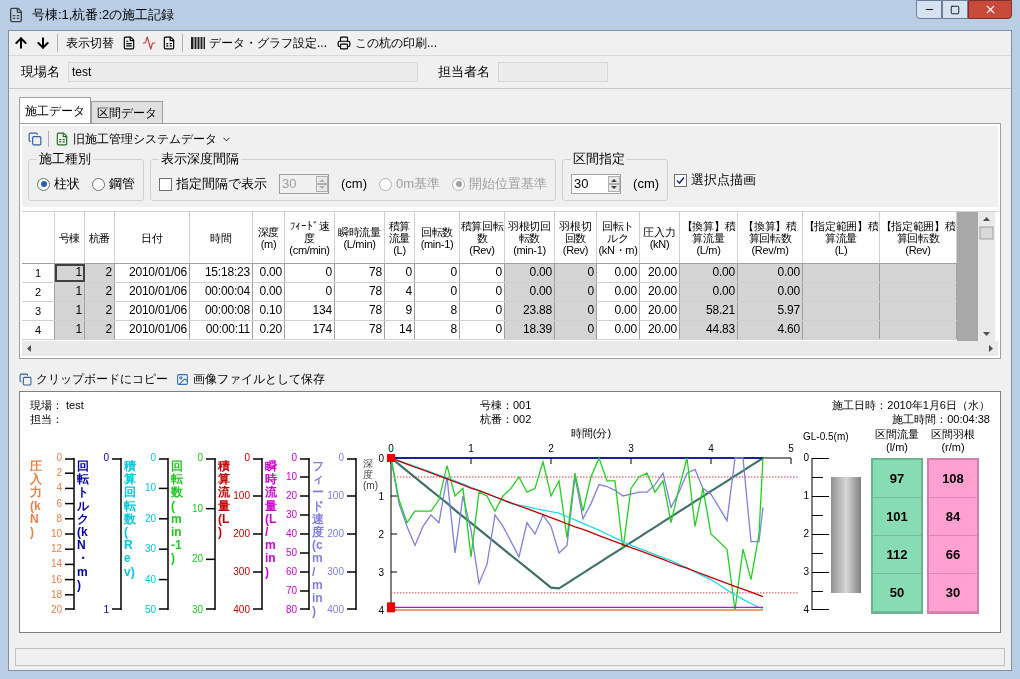 Image resolution: width=1020 pixels, height=679 pixels. Describe the element at coordinates (709, 311) in the screenshot. I see `table-cell: 58.21` at that location.